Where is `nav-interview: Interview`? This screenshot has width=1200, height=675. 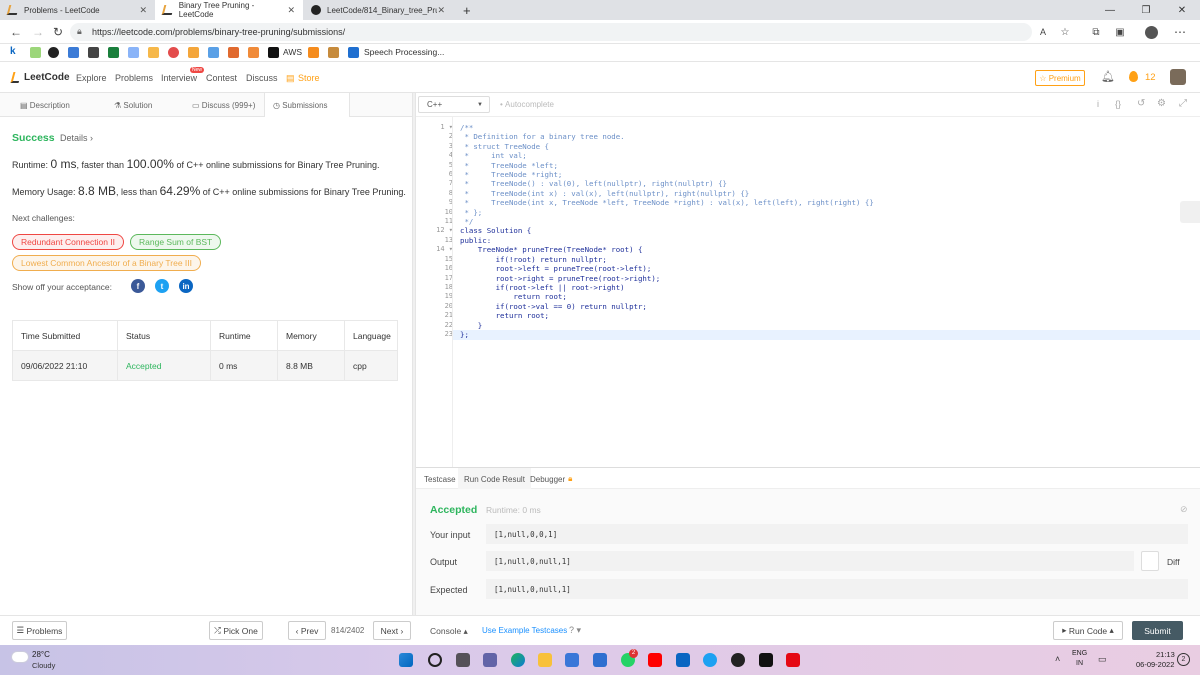
nav-interview: Interview is located at coordinates (179, 78).